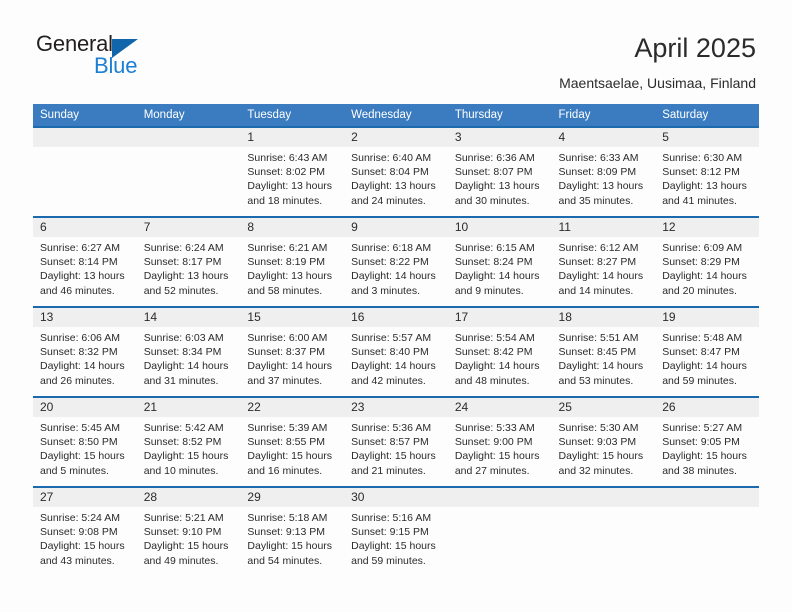  I want to click on day-number: 2, so click(396, 137).